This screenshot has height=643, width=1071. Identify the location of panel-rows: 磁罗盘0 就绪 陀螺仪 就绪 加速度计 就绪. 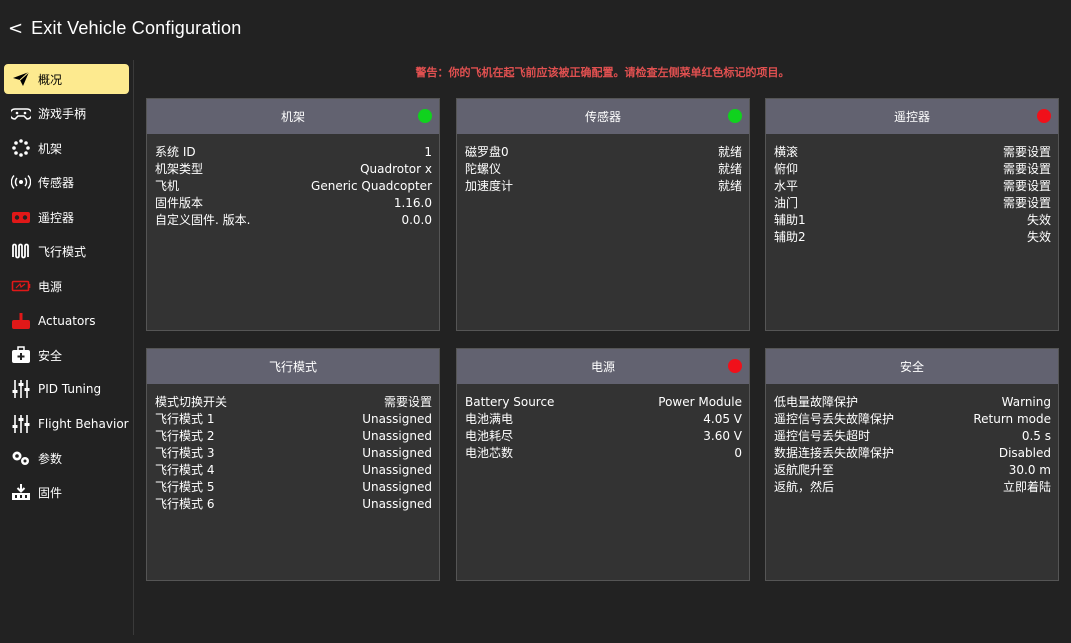
(603, 164).